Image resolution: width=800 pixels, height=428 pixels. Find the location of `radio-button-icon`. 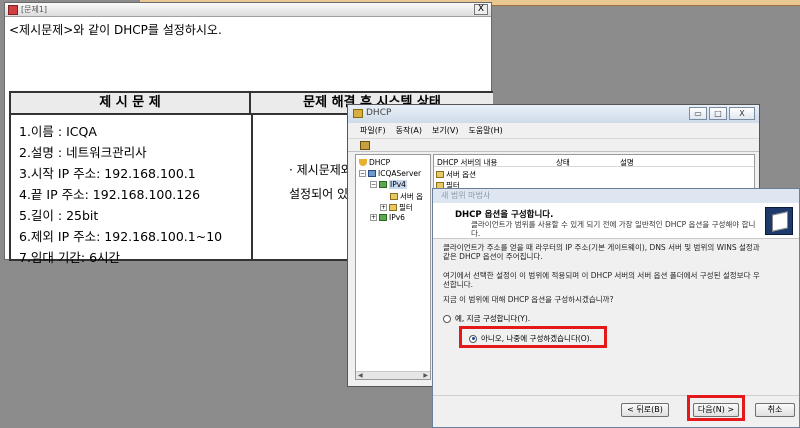

radio-button-icon is located at coordinates (447, 318).